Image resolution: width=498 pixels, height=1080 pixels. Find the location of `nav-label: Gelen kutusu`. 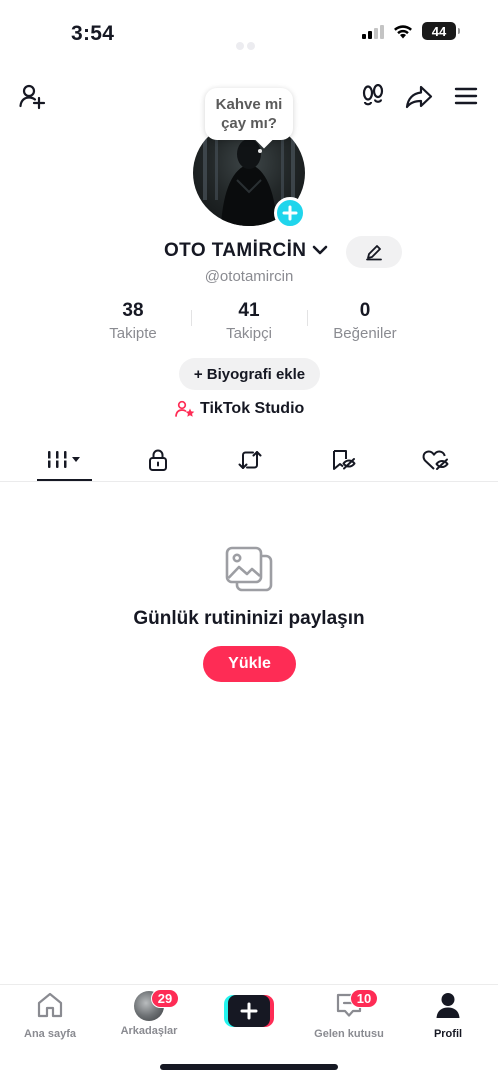

nav-label: Gelen kutusu is located at coordinates (349, 1034).